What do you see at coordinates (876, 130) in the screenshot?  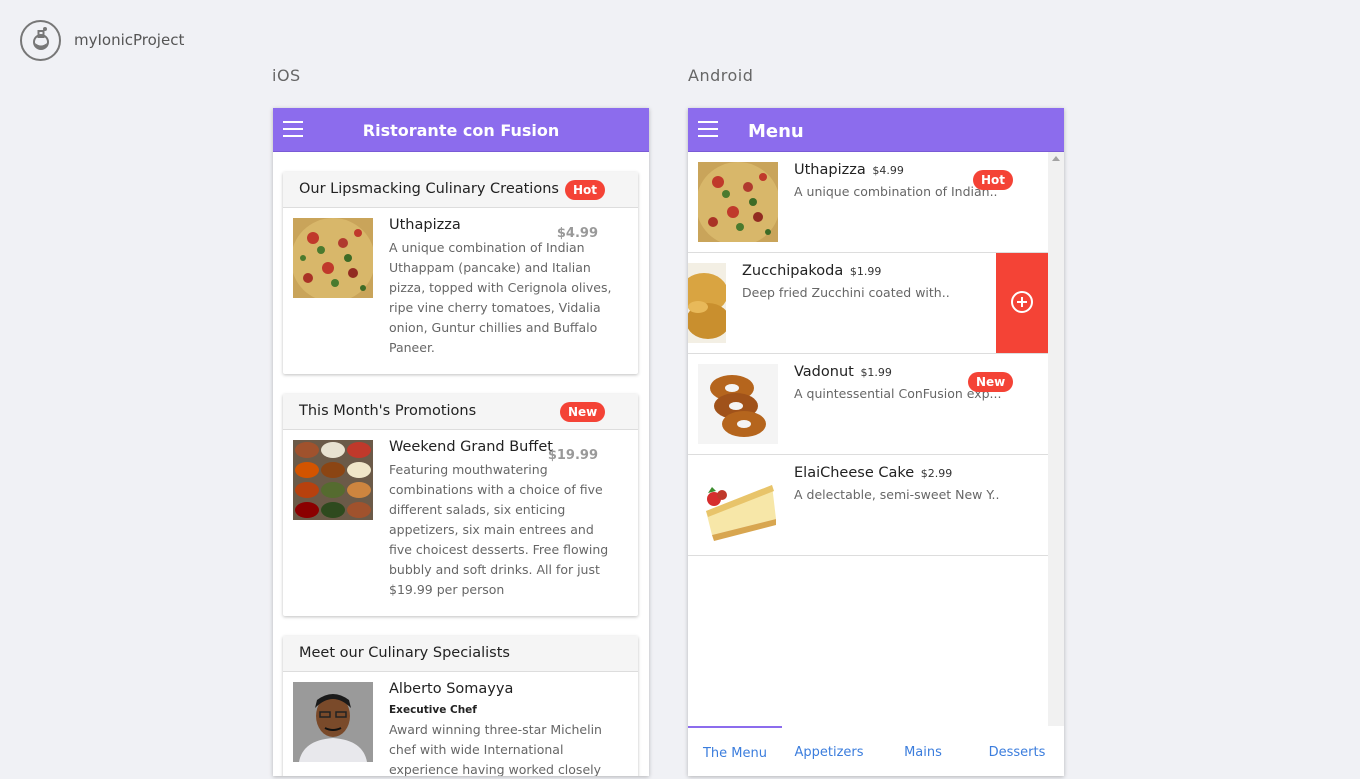 I see `android-toolbar: Menu` at bounding box center [876, 130].